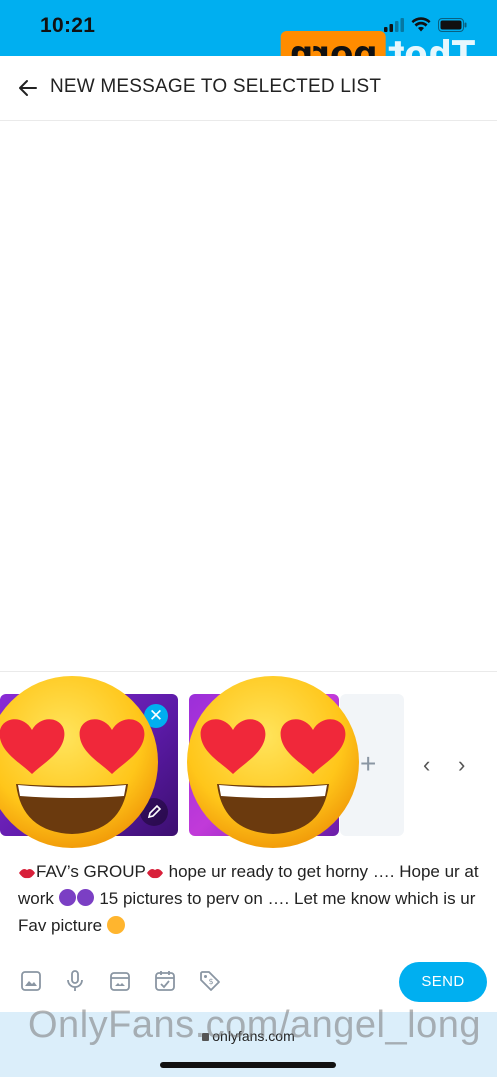  Describe the element at coordinates (31, 981) in the screenshot. I see `image-icon` at that location.